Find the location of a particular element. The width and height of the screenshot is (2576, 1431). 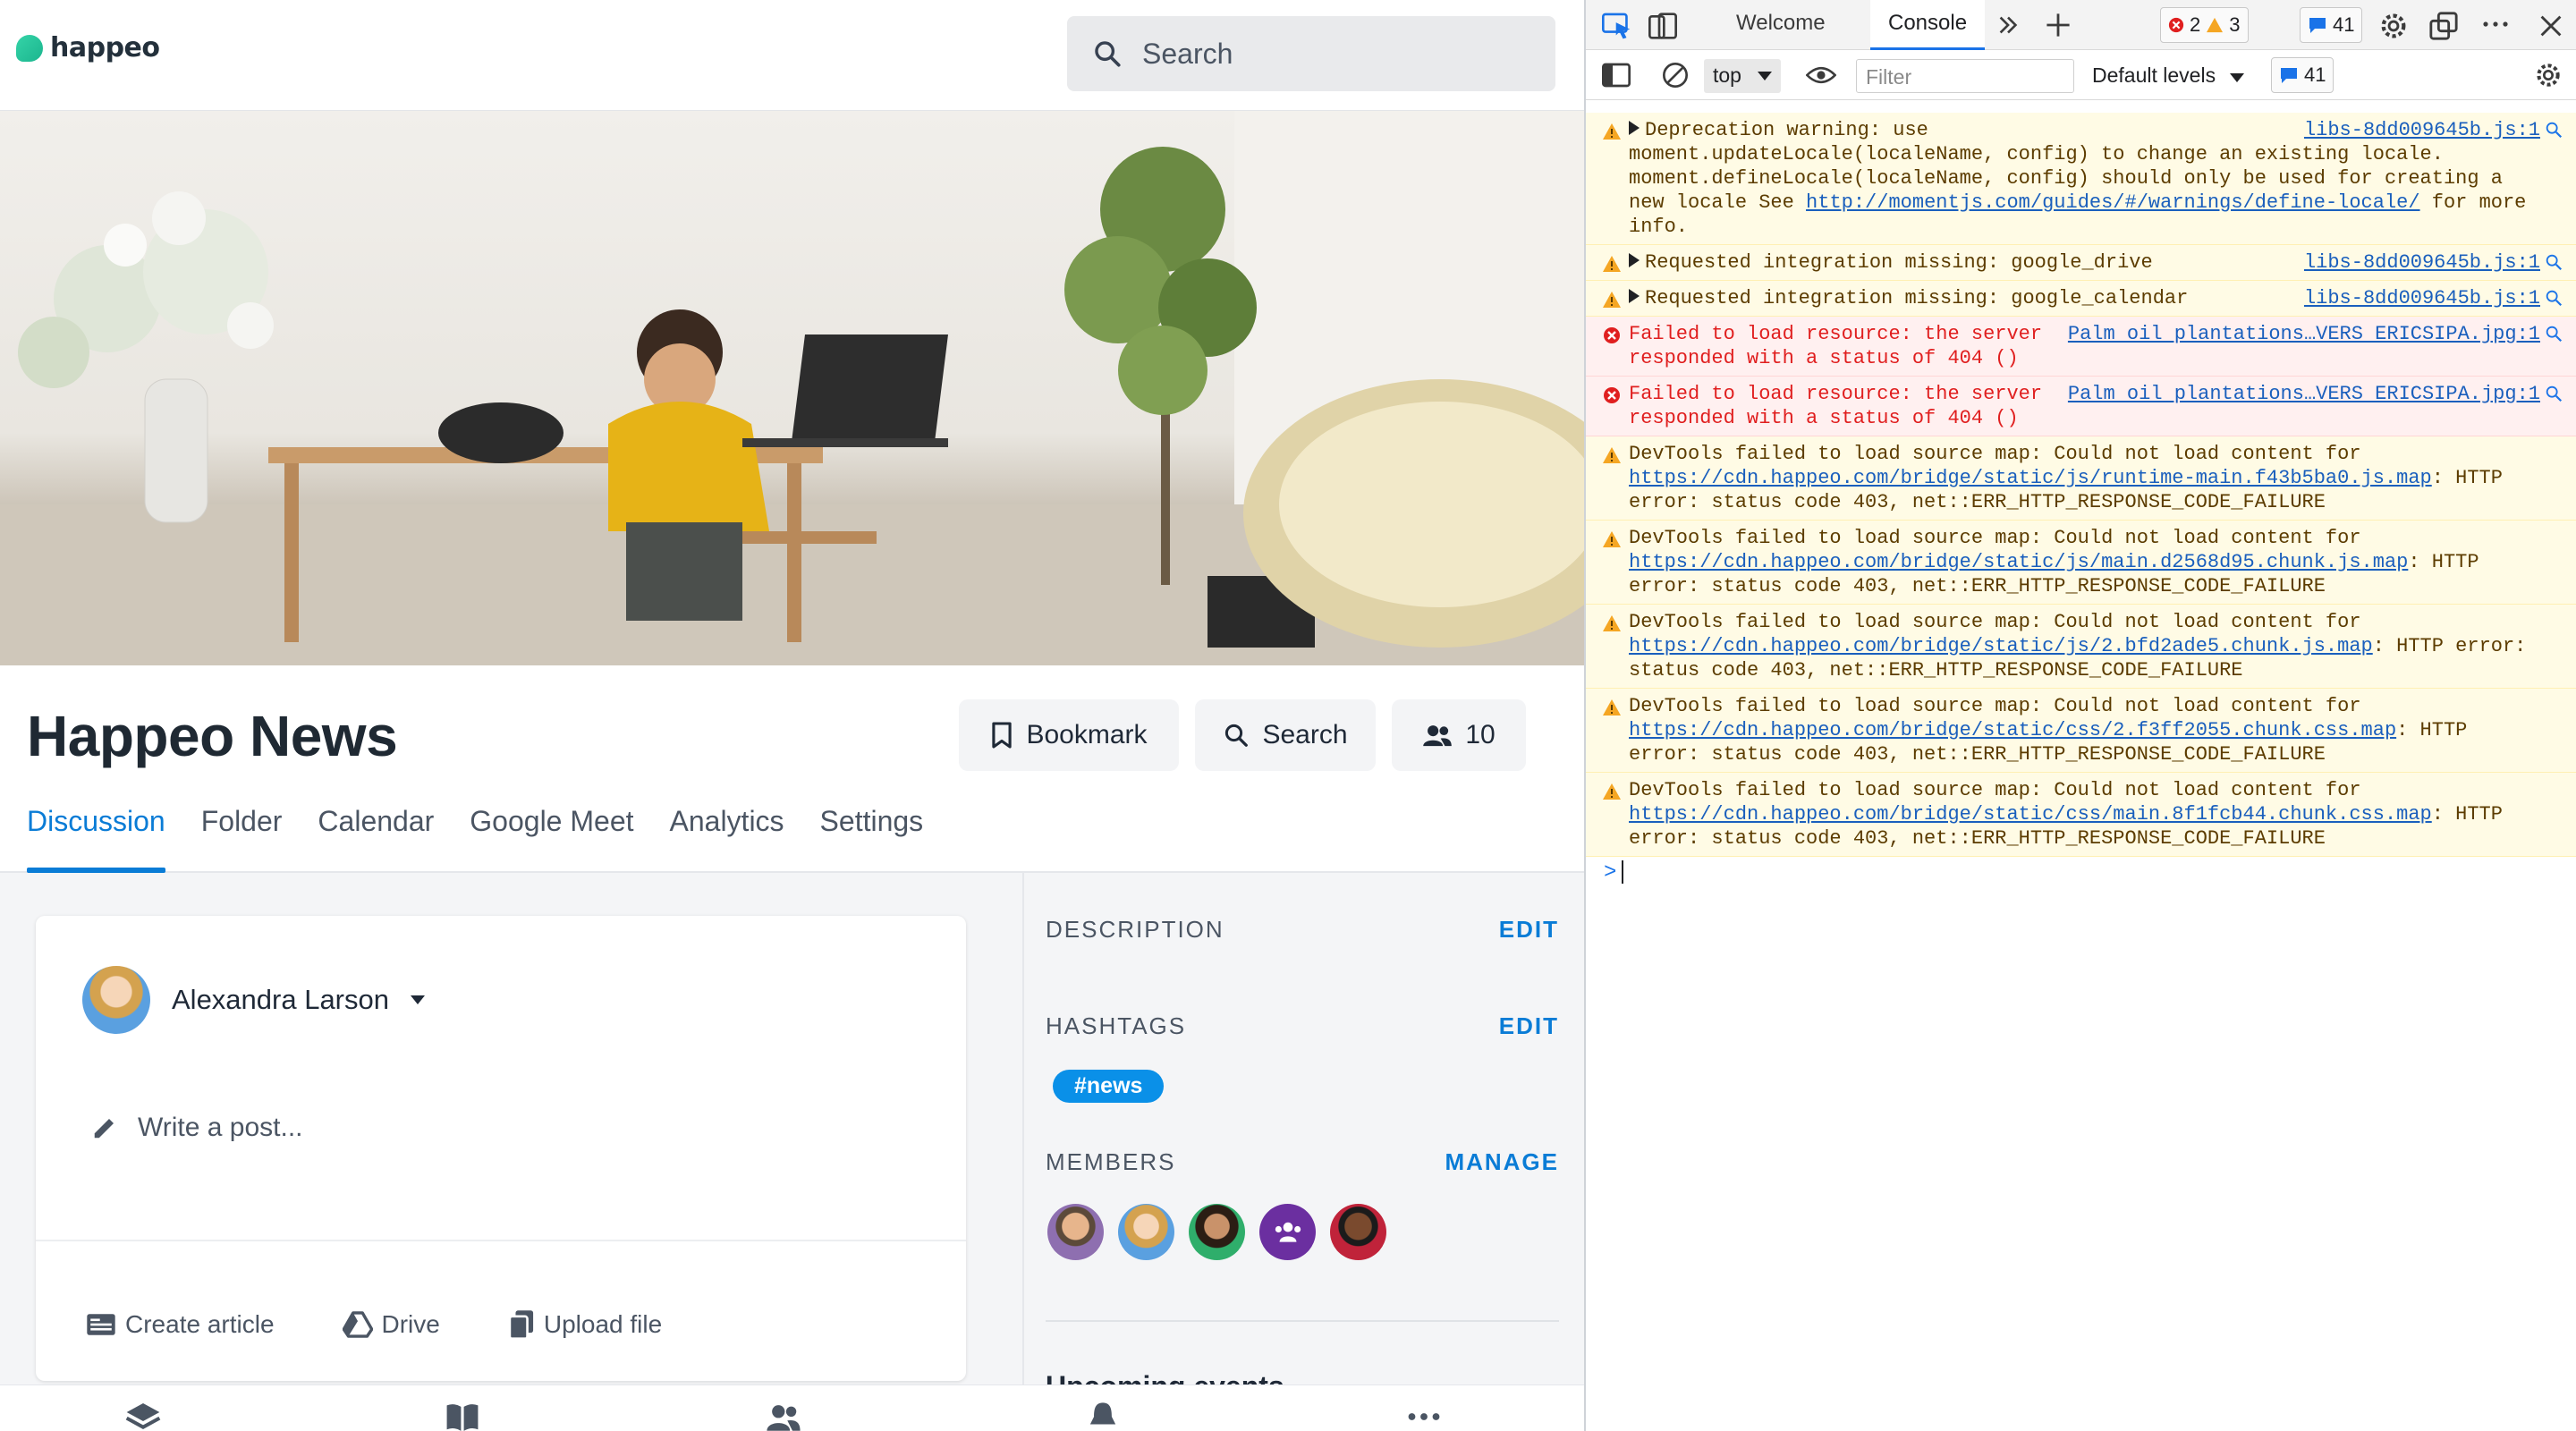

prompt-chevron-icon: > is located at coordinates (1610, 873).